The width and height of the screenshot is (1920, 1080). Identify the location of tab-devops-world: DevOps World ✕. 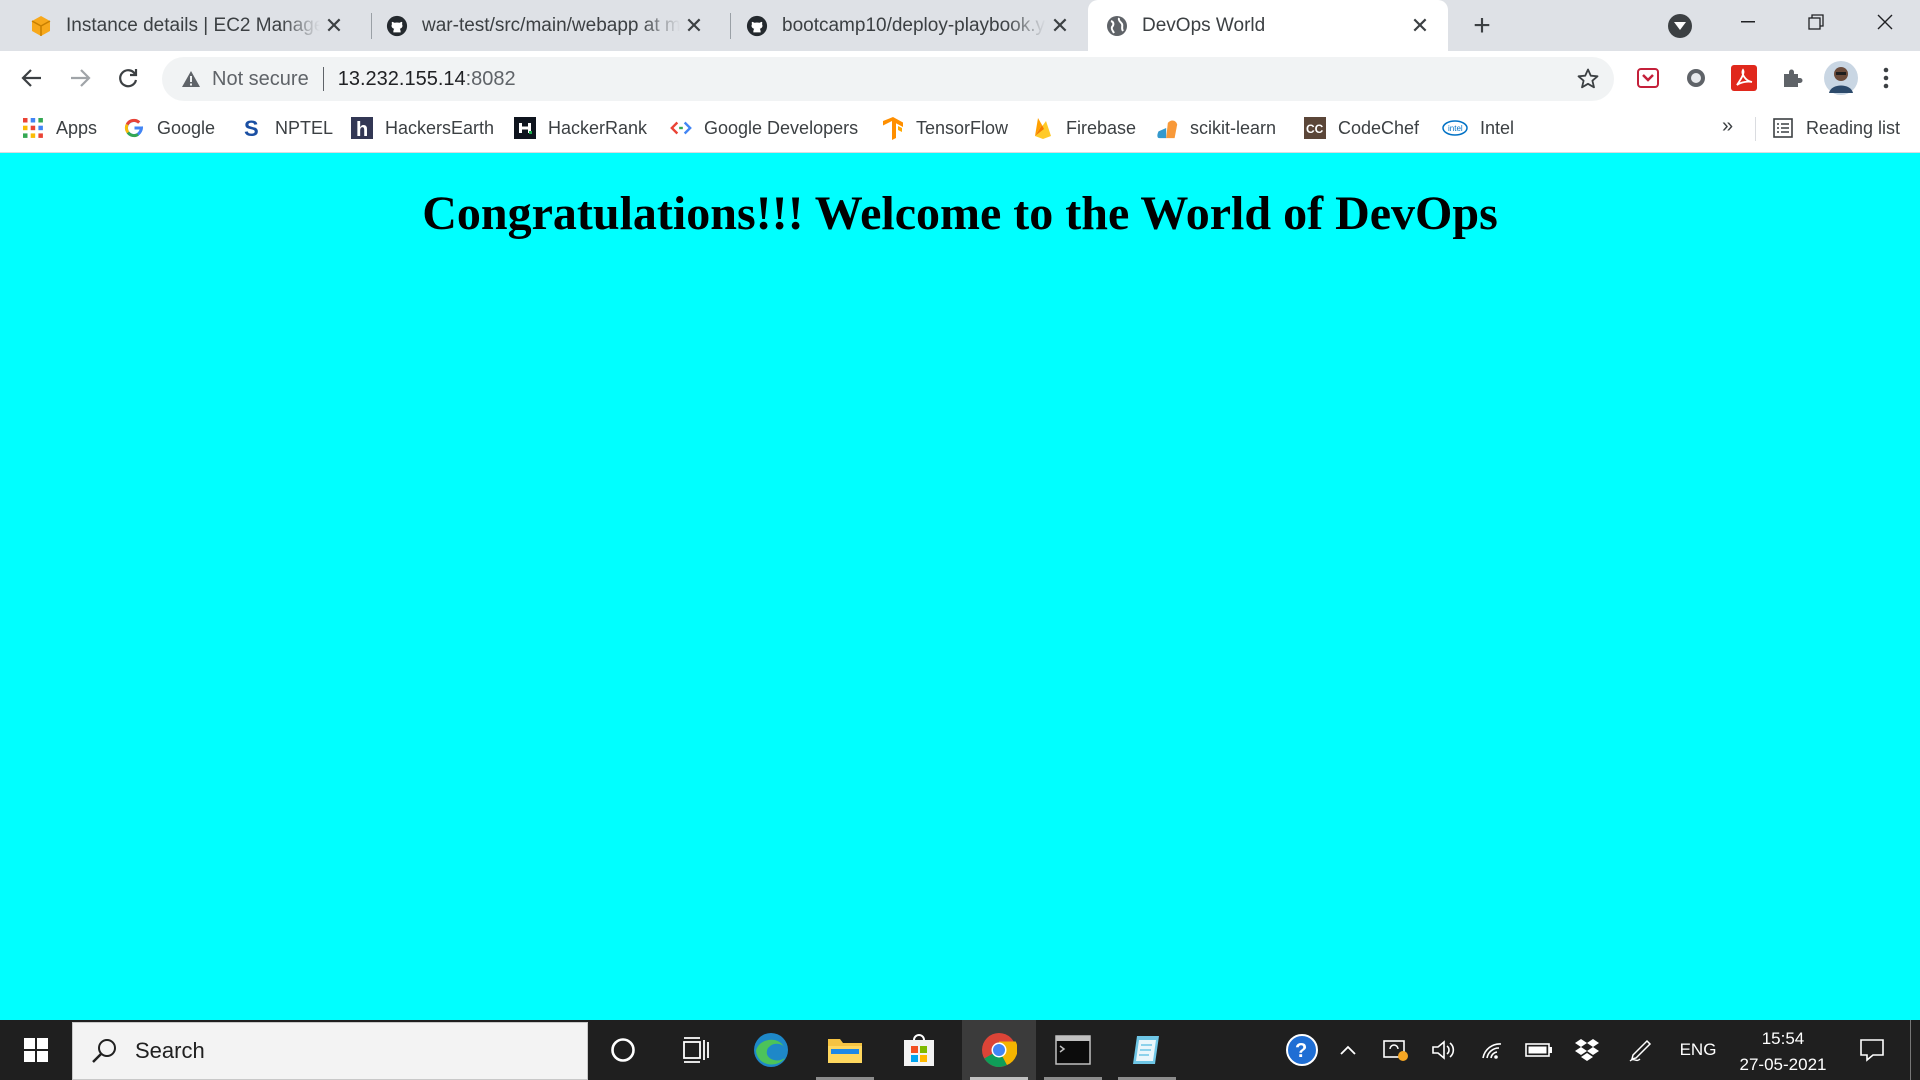
(1268, 25).